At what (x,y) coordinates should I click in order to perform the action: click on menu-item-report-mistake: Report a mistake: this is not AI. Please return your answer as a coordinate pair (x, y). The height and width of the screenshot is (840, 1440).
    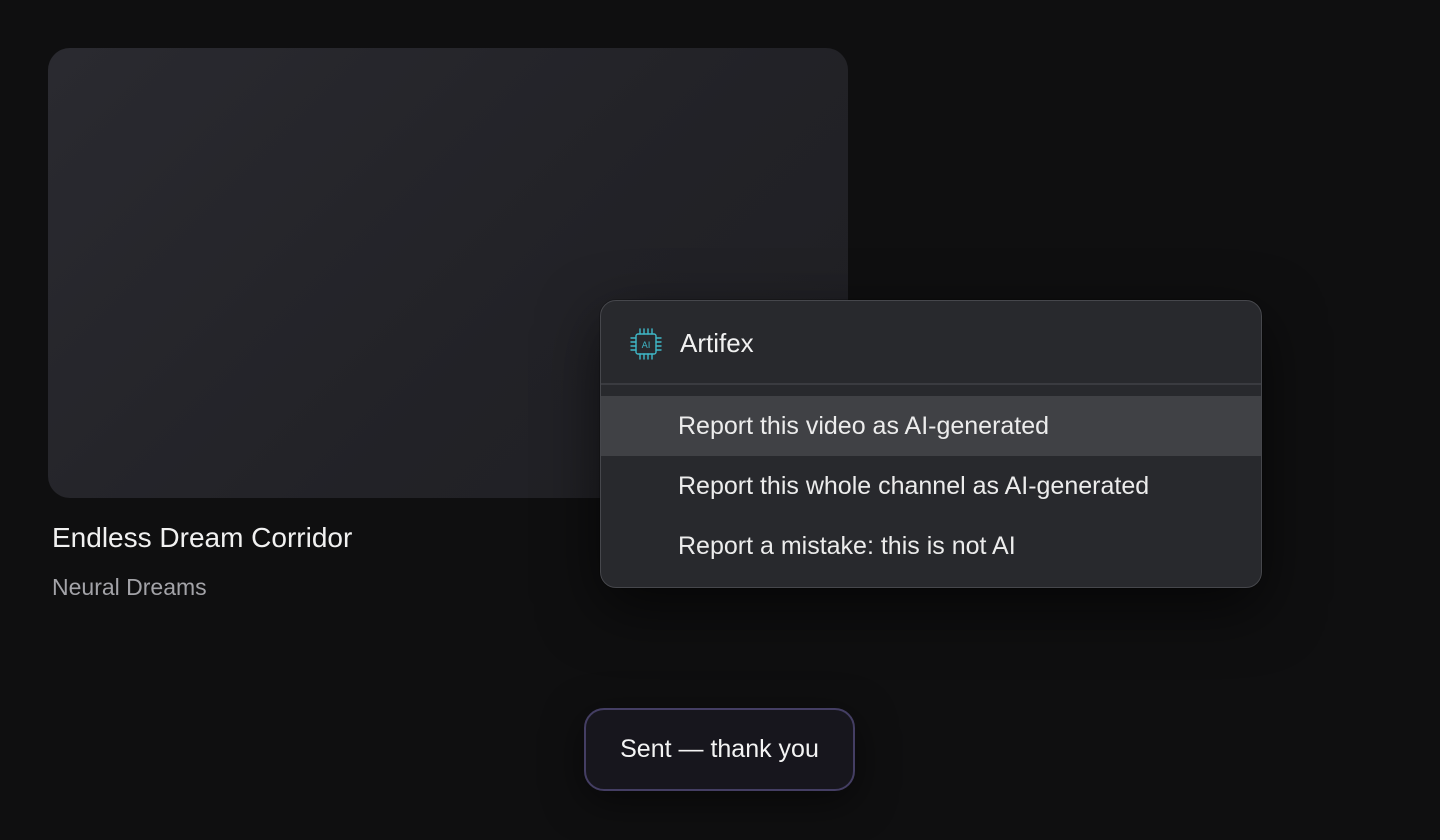
    Looking at the image, I should click on (931, 546).